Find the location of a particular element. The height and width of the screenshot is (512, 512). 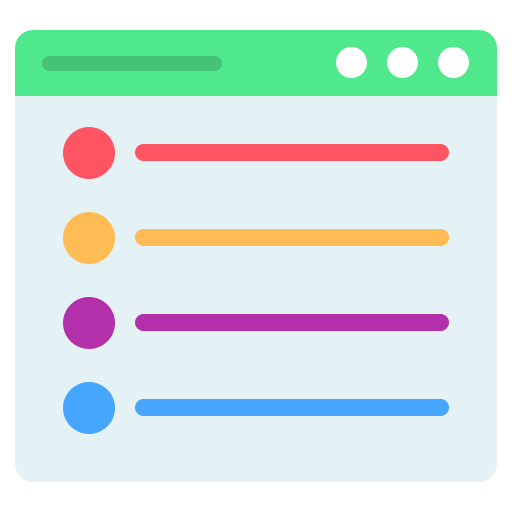

list-item-1-dot-icon is located at coordinates (89, 153).